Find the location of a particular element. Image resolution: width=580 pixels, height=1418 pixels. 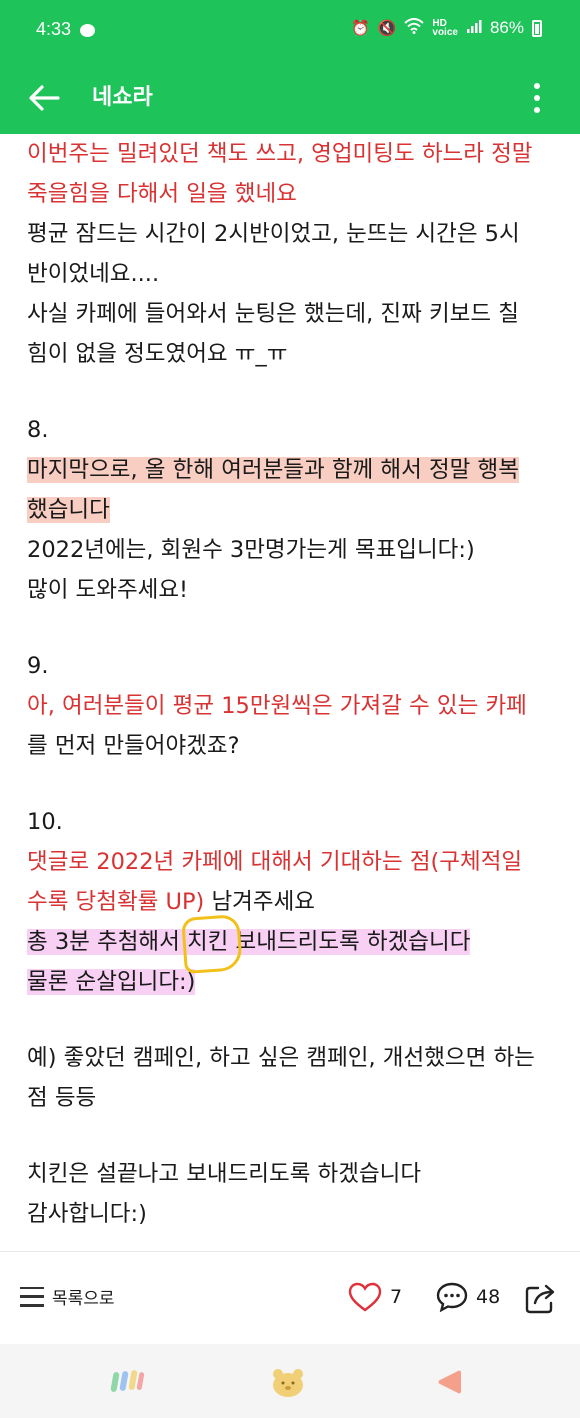

post-line: 를 먼저 만들어야겠죠? is located at coordinates (133, 746).